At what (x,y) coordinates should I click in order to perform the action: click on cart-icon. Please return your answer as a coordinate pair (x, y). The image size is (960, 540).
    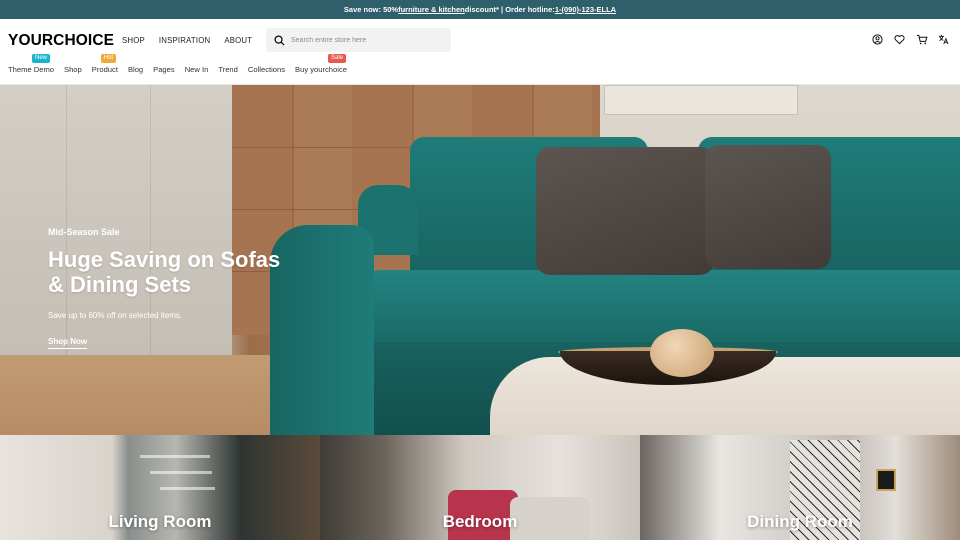
    Looking at the image, I should click on (921, 39).